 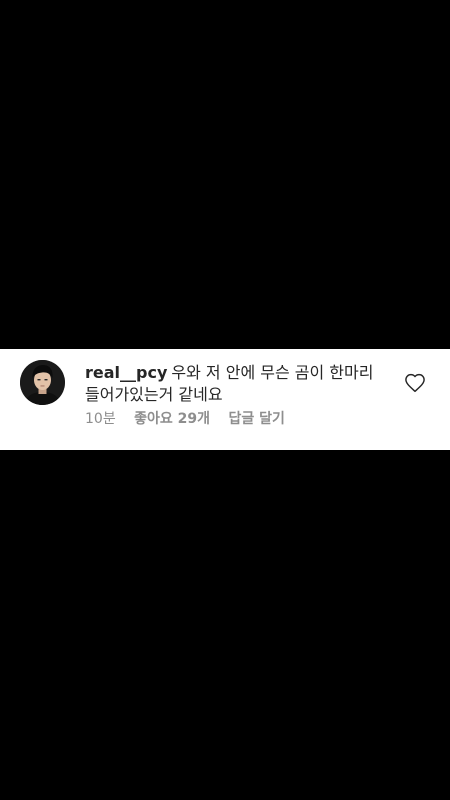 I want to click on heart-outline-icon, so click(x=415, y=383).